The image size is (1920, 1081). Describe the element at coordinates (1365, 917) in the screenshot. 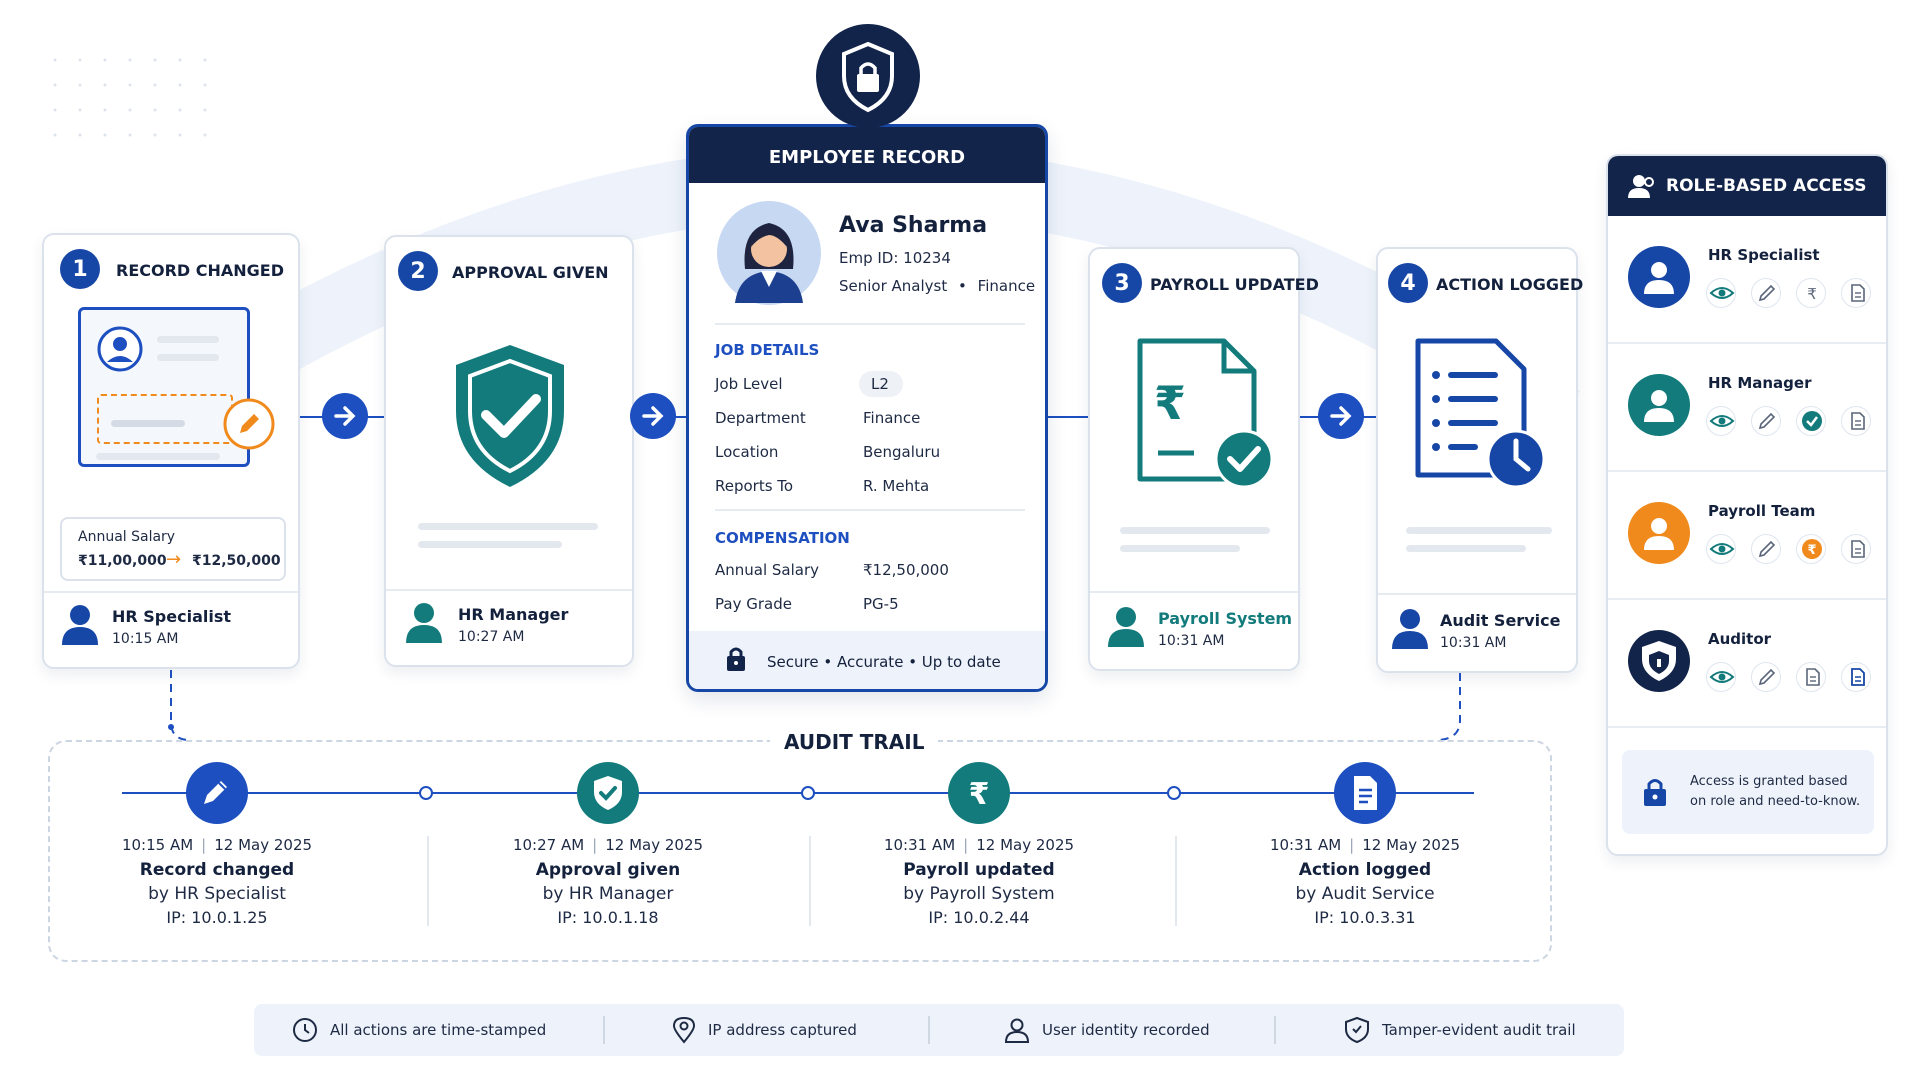

I see `event-ip: IP: 10.0.3.31` at that location.